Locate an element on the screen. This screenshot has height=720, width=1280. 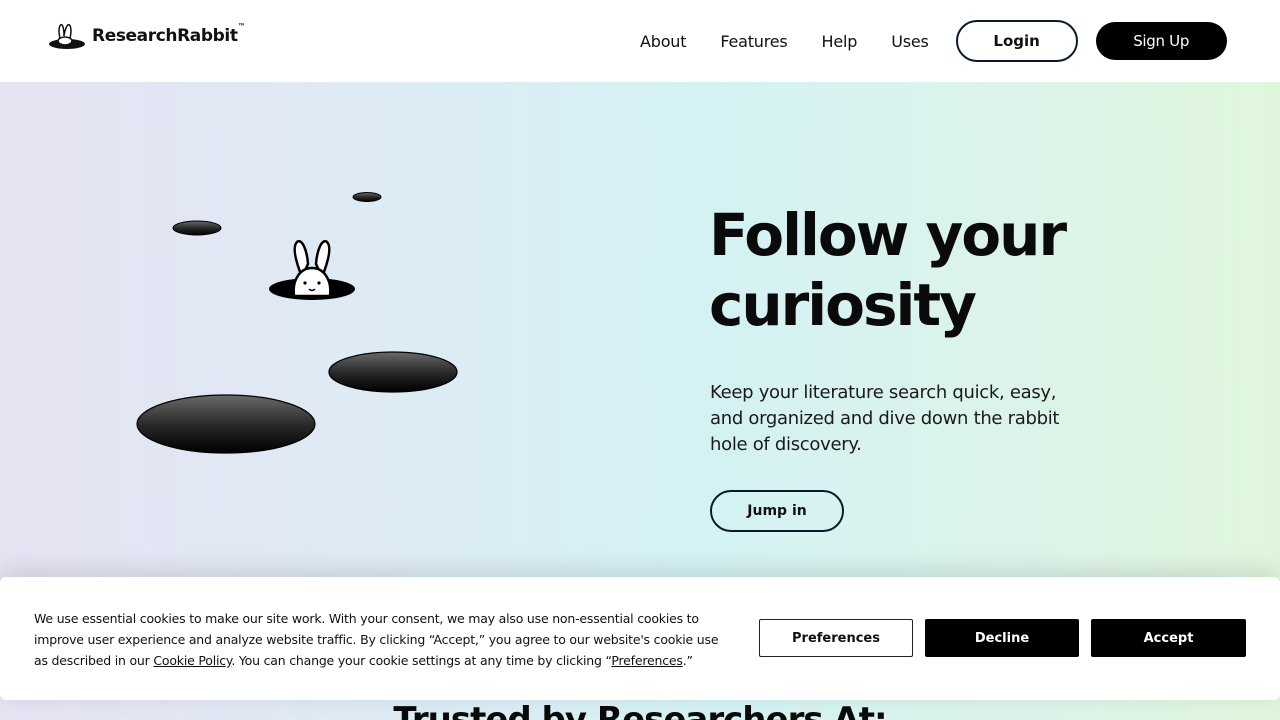
rabbit-in-hole-illustration is located at coordinates (297, 323).